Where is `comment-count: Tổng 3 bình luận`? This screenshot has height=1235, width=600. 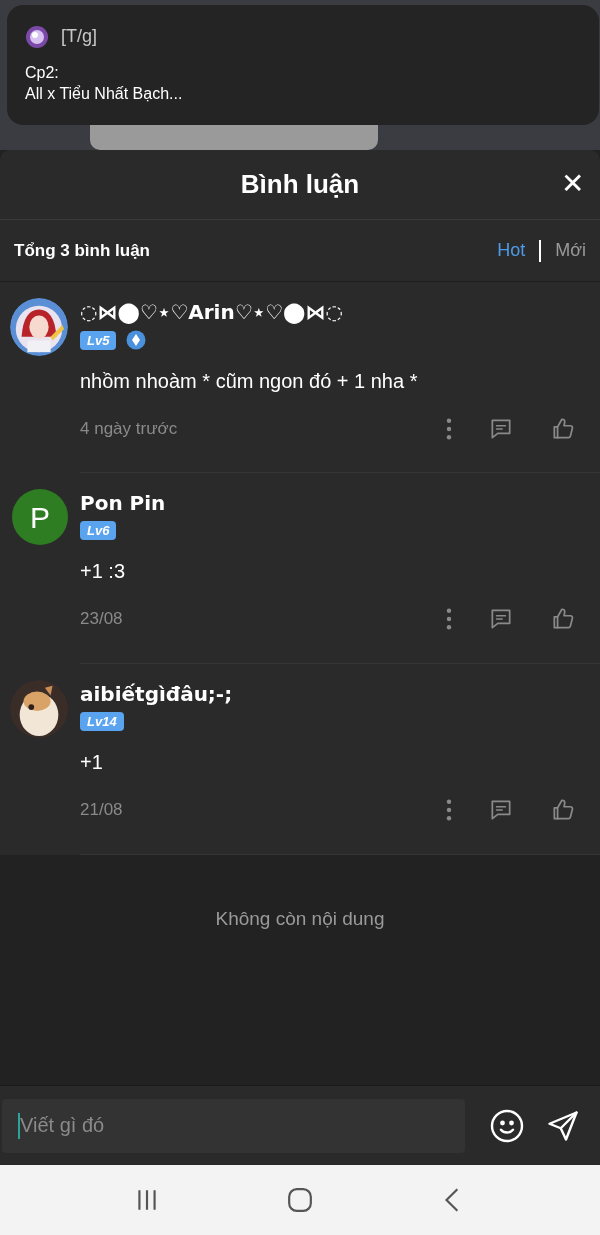 comment-count: Tổng 3 bình luận is located at coordinates (82, 250).